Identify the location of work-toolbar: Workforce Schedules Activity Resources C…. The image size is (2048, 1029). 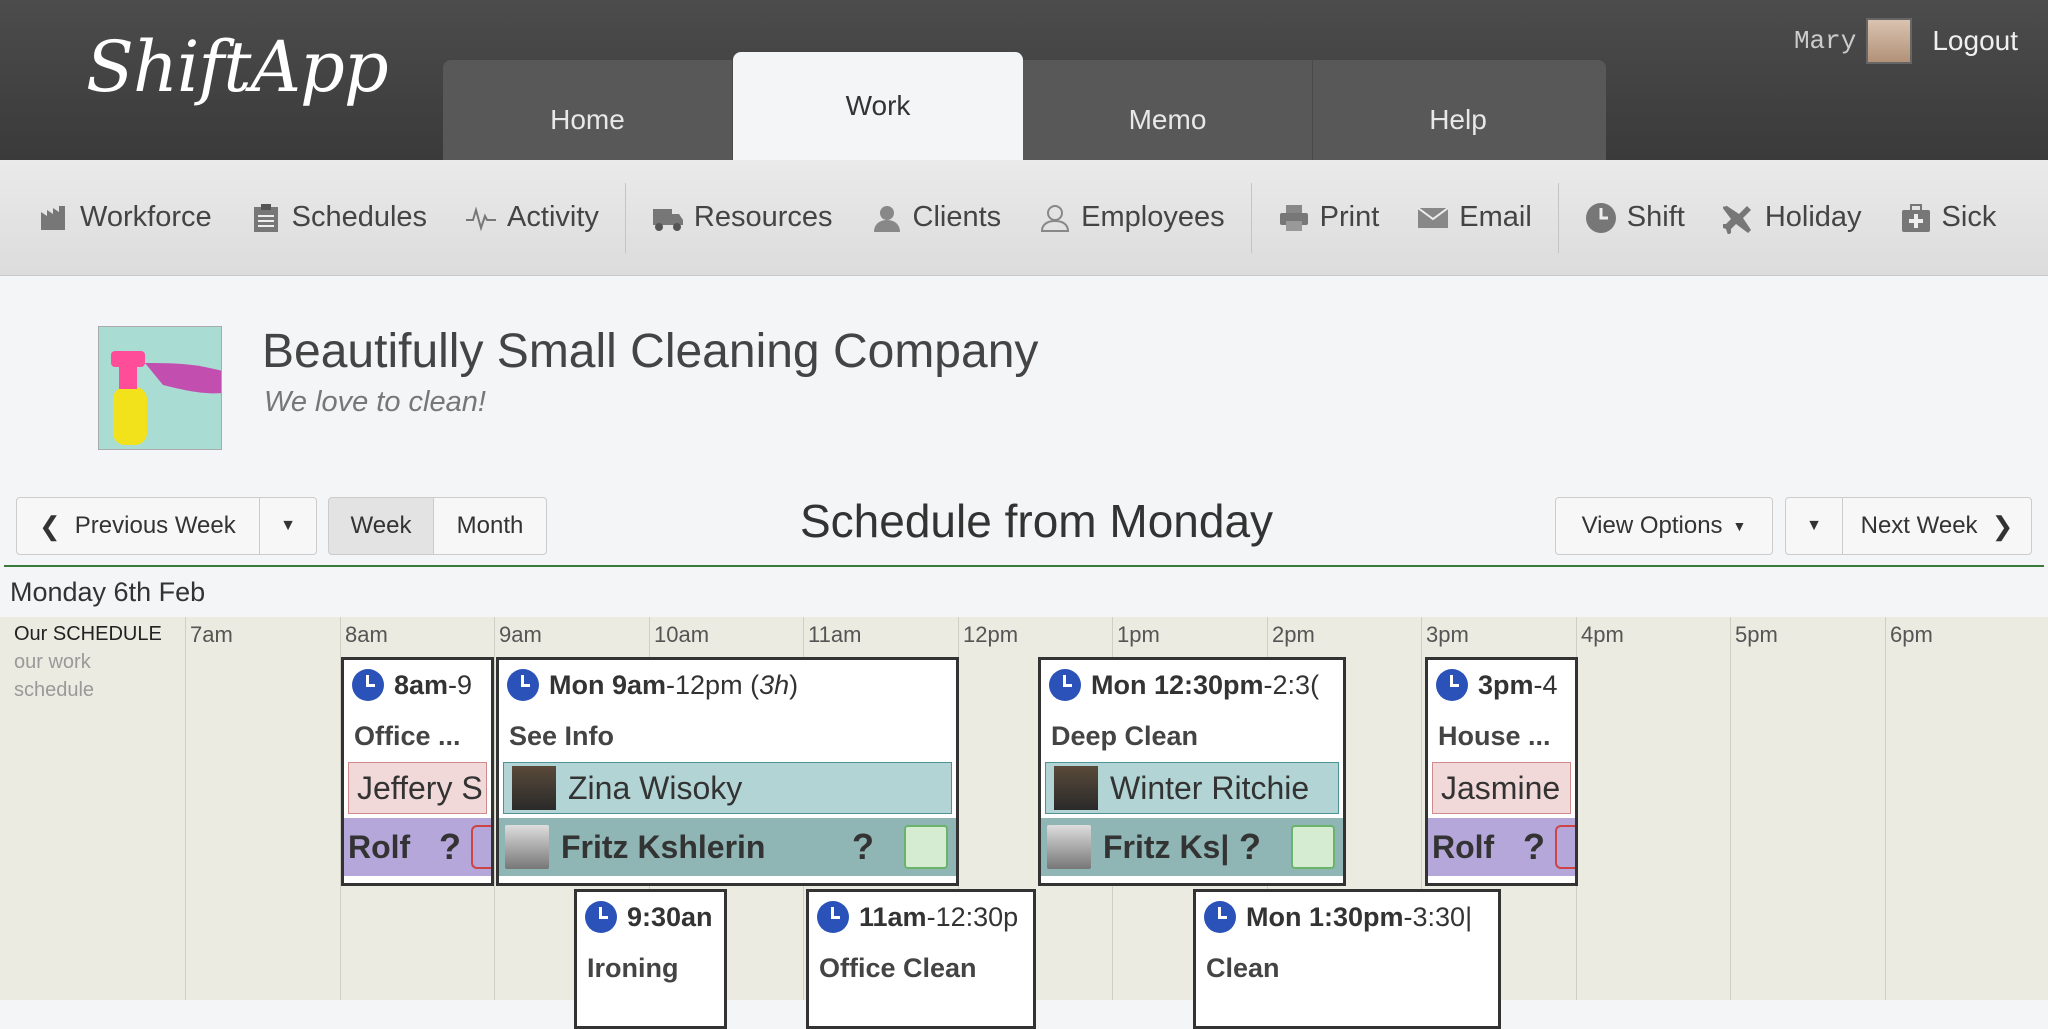
(1024, 218).